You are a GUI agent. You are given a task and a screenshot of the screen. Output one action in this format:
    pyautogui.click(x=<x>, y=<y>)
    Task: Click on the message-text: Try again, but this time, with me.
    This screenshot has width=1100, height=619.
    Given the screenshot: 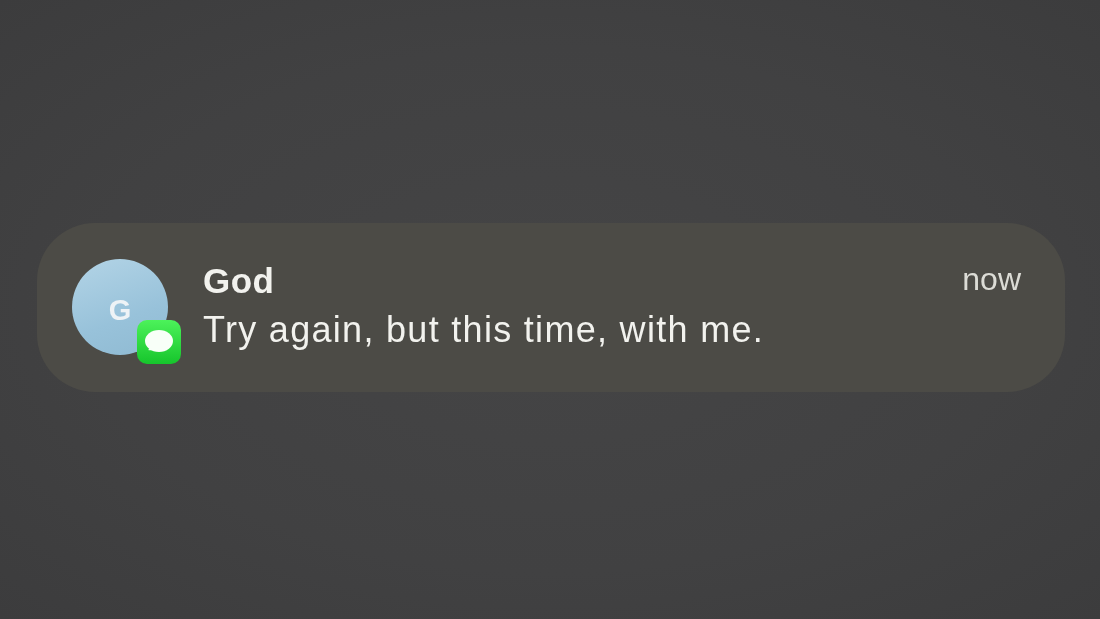 What is the action you would take?
    pyautogui.click(x=484, y=330)
    